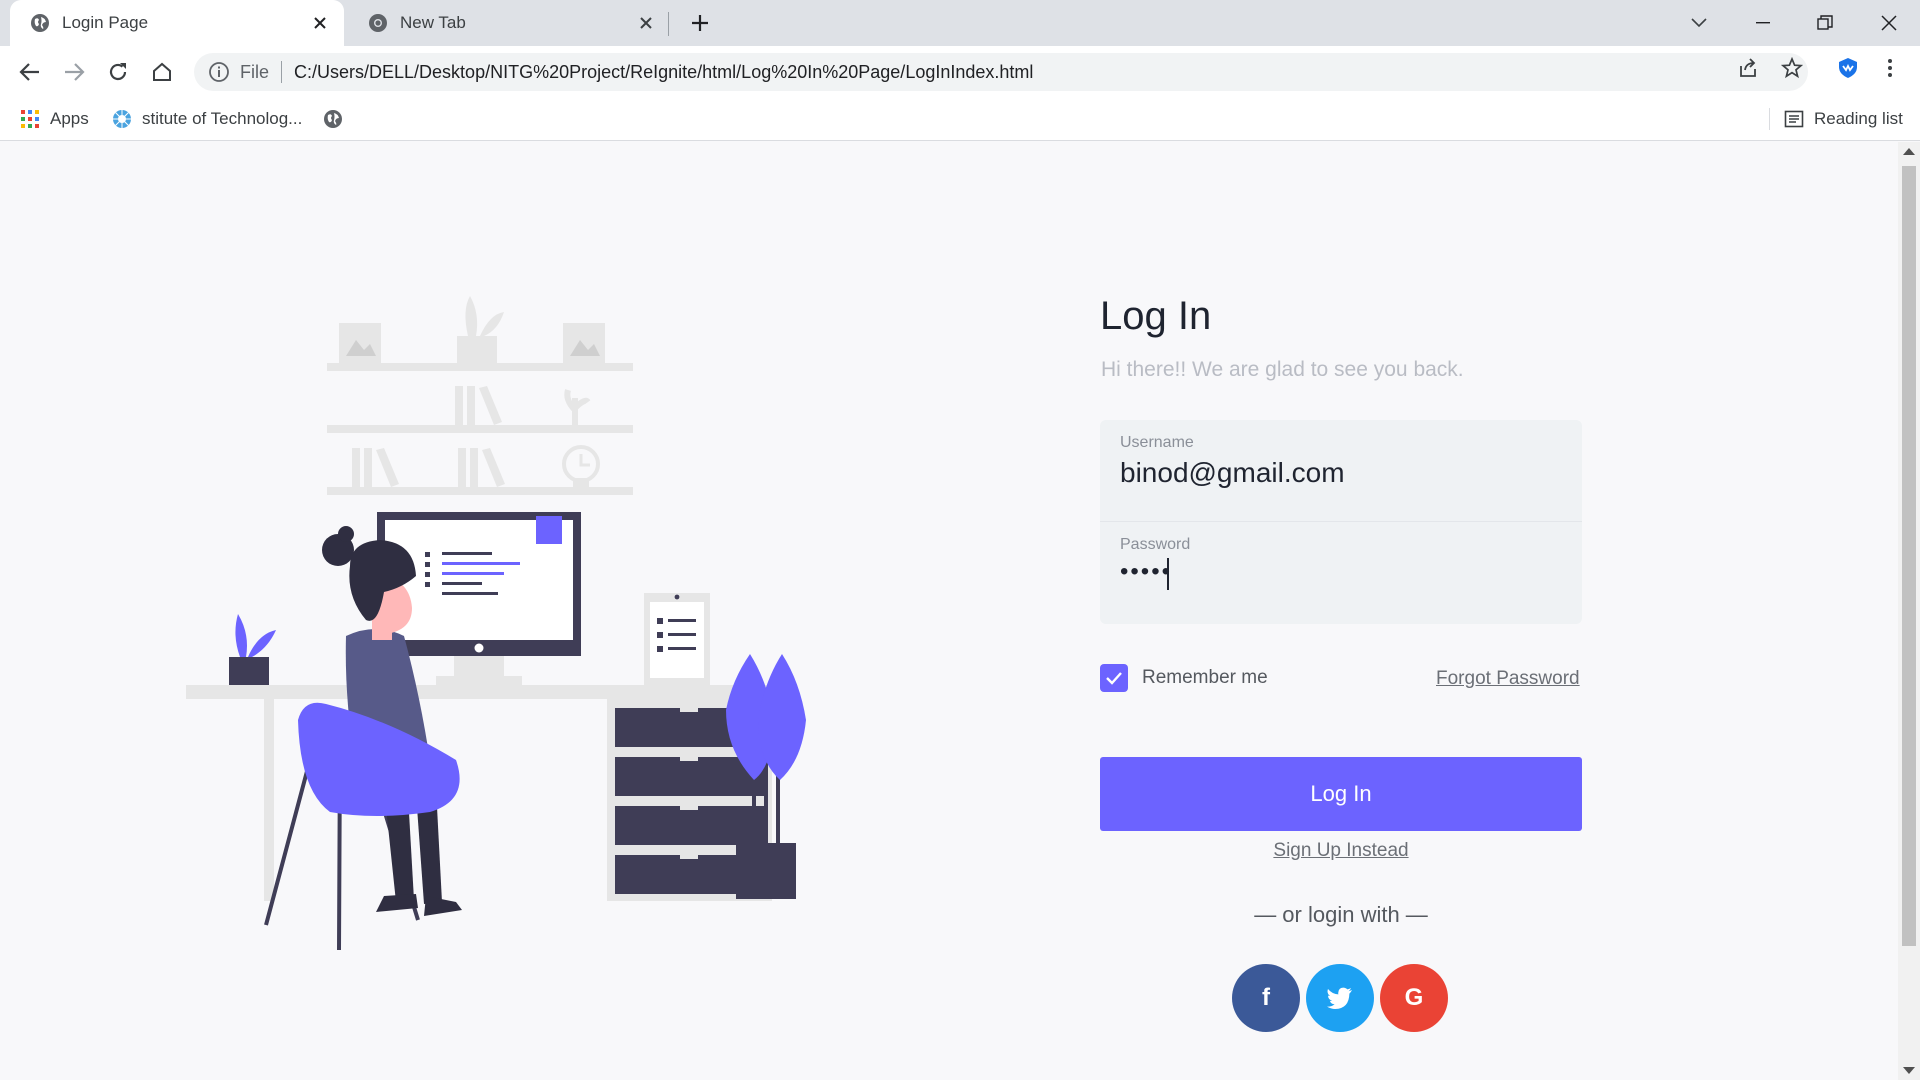 This screenshot has height=1080, width=1920. What do you see at coordinates (1909, 151) in the screenshot?
I see `scroll-up-arrow-icon` at bounding box center [1909, 151].